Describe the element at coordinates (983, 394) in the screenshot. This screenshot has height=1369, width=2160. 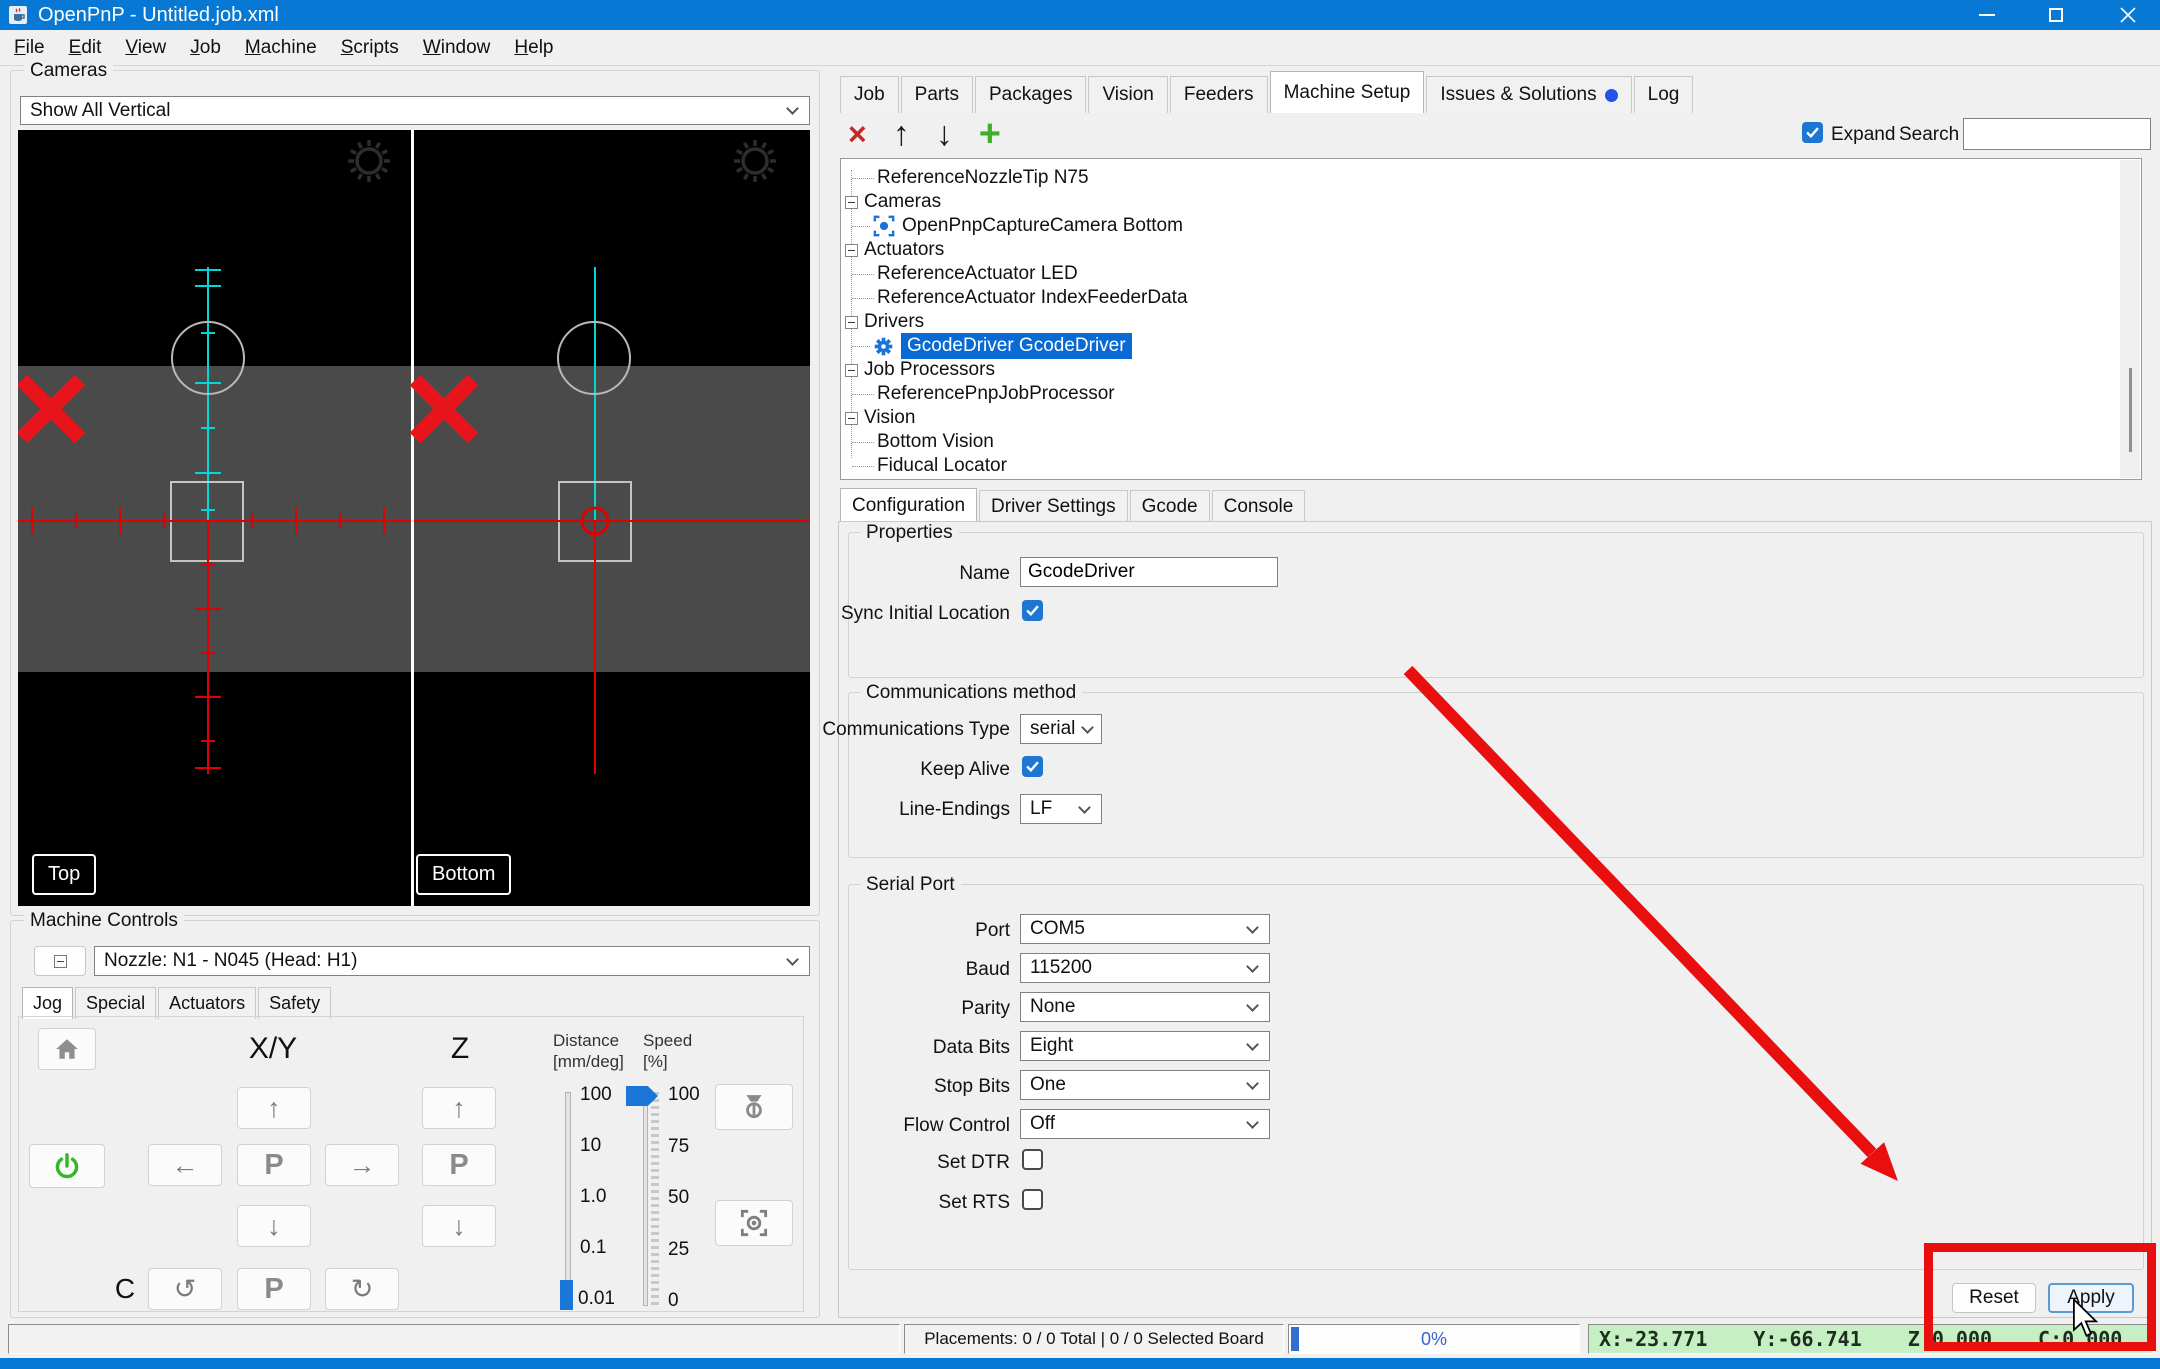
I see `tree-item-pnpjobprocessor: ReferencePnpJobProcessor` at that location.